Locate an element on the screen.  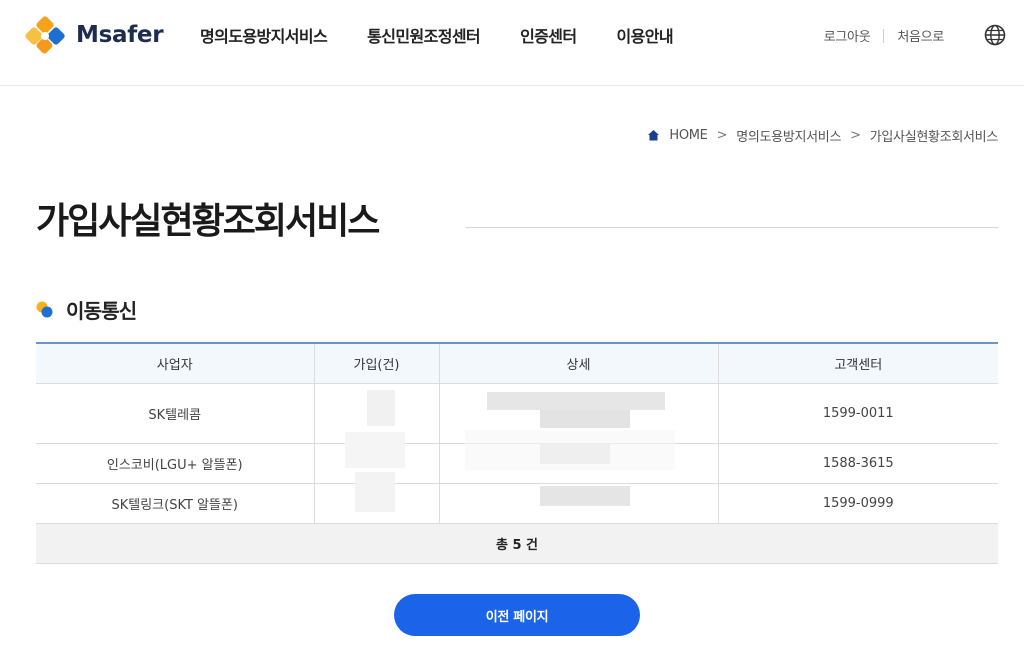
previous-page-button: 이전 페이지 is located at coordinates (517, 615).